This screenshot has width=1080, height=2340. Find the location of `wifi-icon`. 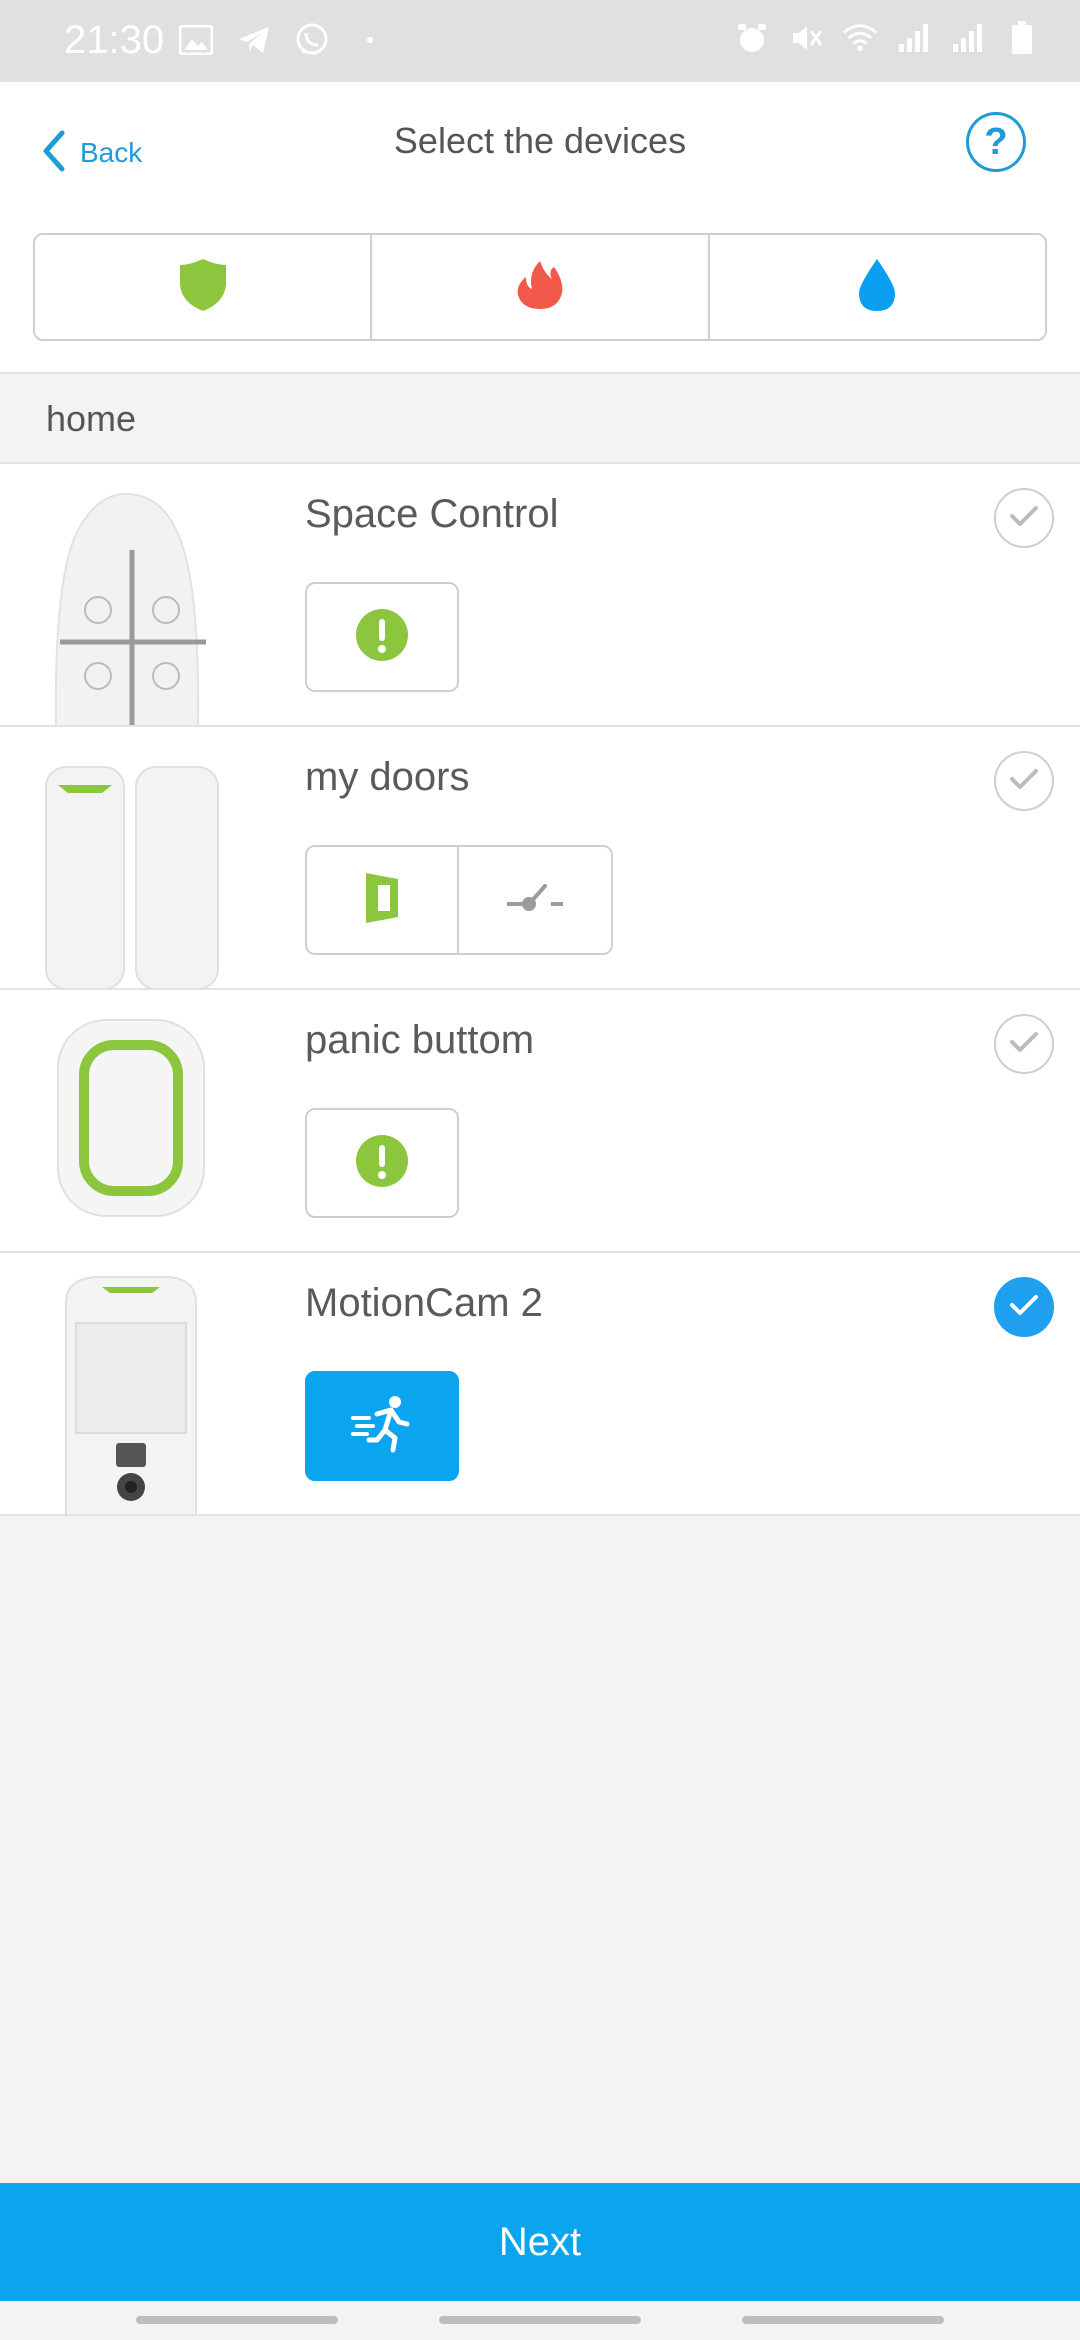

wifi-icon is located at coordinates (860, 38).